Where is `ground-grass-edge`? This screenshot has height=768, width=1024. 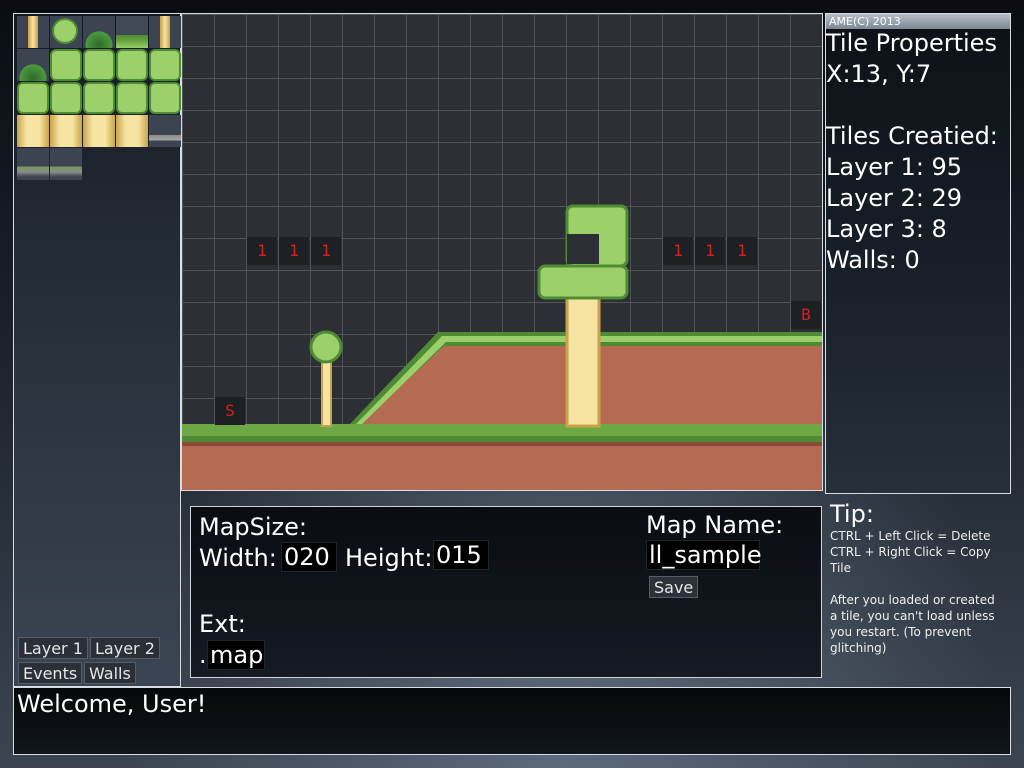 ground-grass-edge is located at coordinates (502, 439).